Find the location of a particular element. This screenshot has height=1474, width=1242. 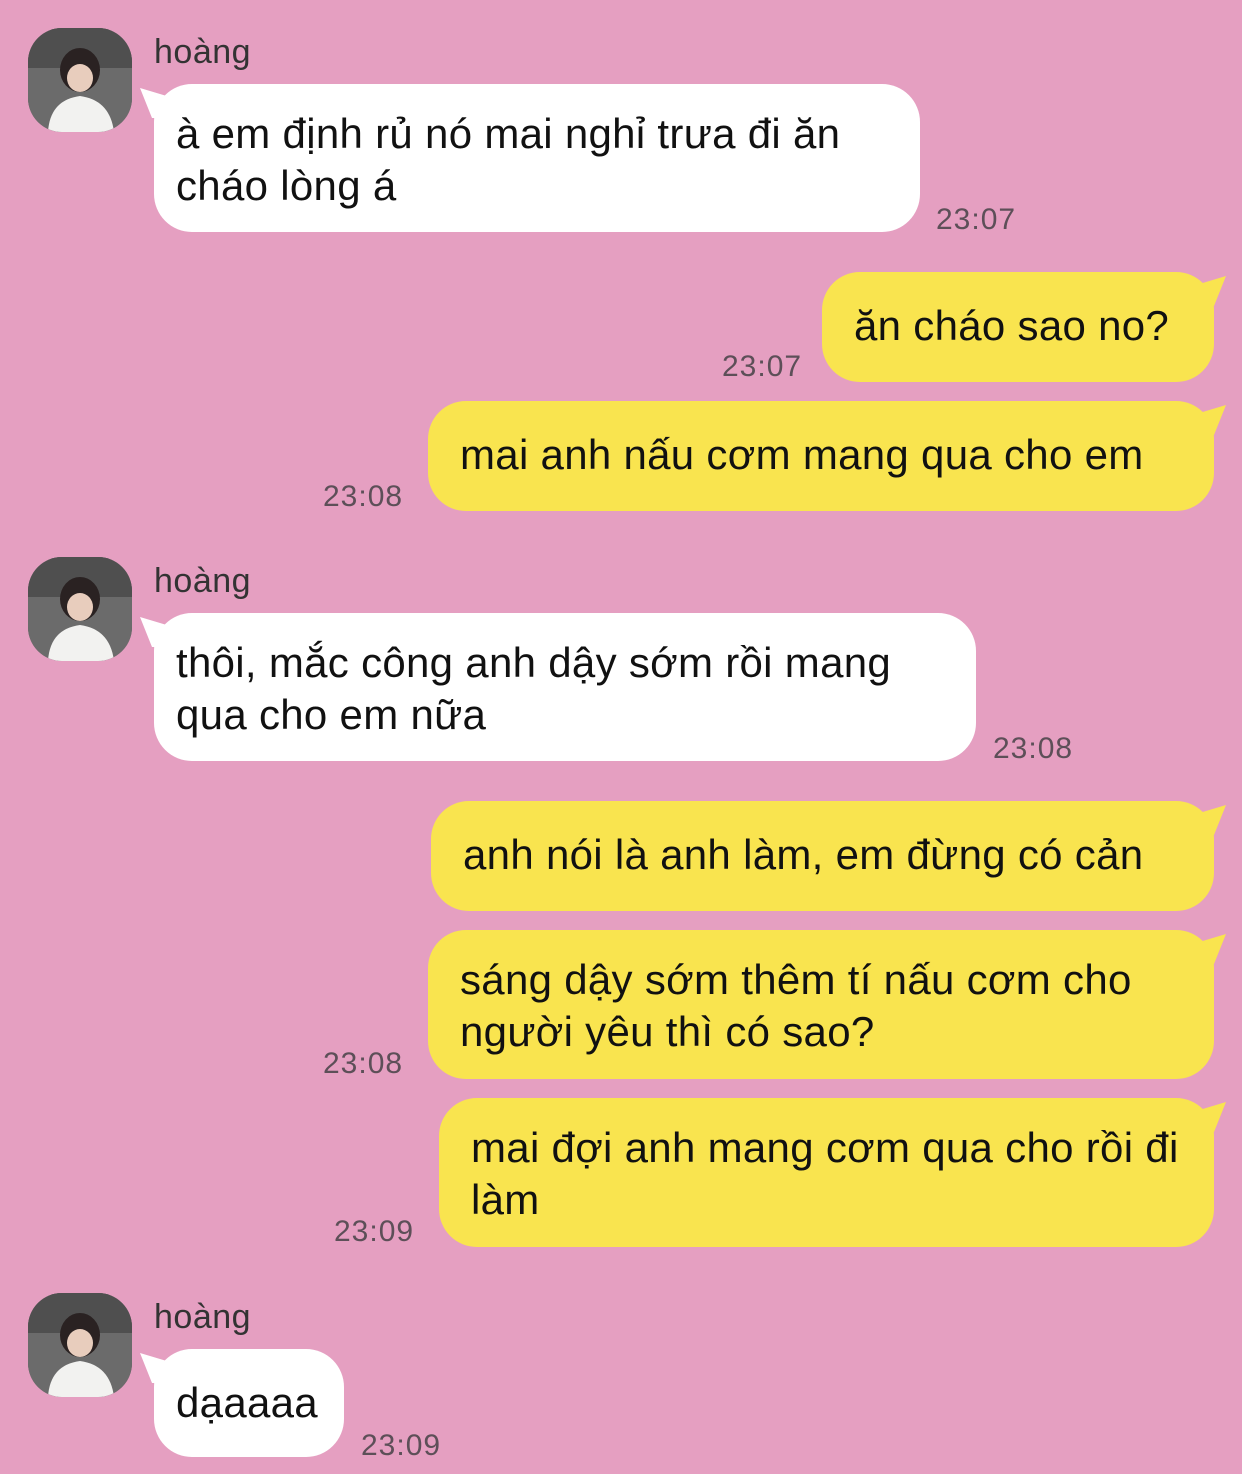

message-bubble-outgoing: anh nói là anh làm, em đừng có cản is located at coordinates (822, 856).